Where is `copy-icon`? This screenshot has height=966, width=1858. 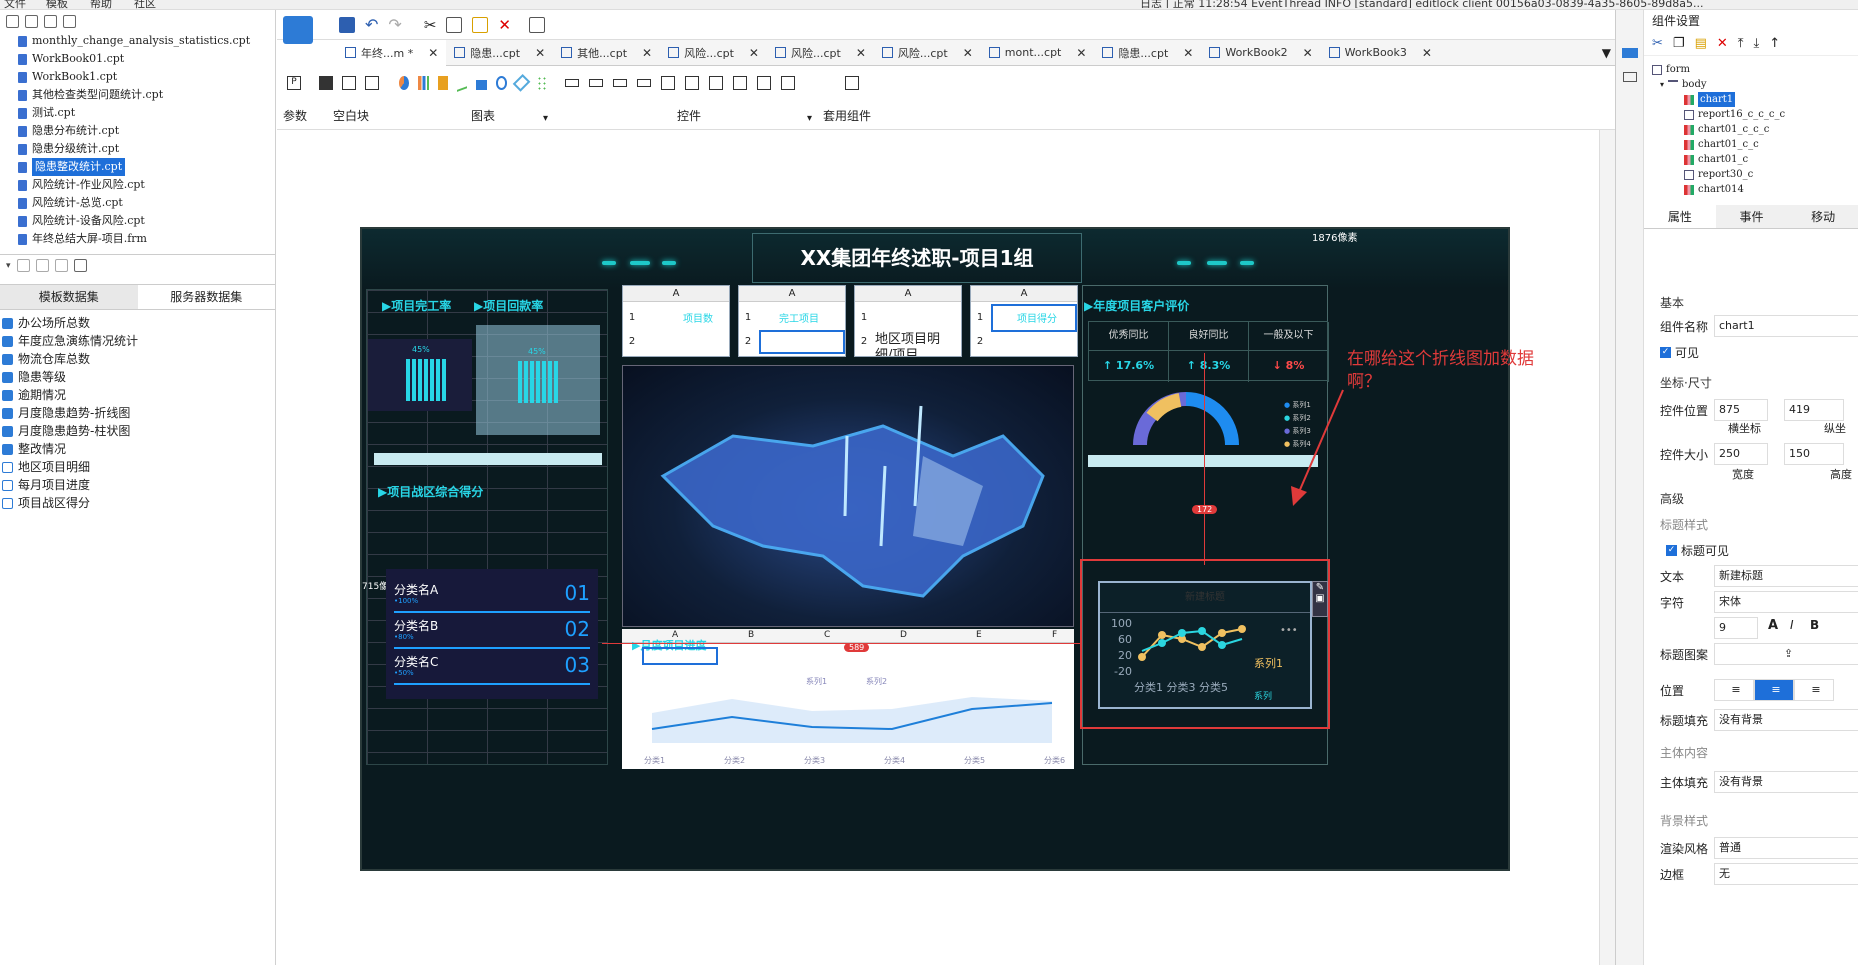
copy-icon is located at coordinates (454, 24).